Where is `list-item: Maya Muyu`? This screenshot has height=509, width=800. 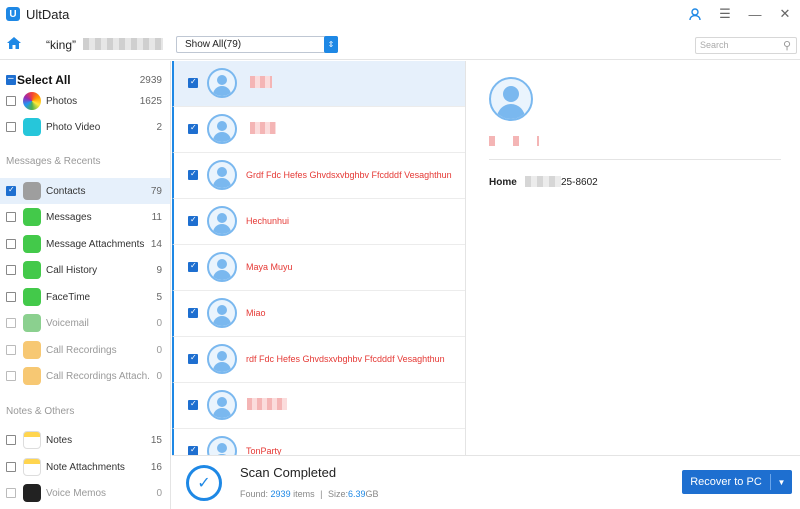 list-item: Maya Muyu is located at coordinates (318, 268).